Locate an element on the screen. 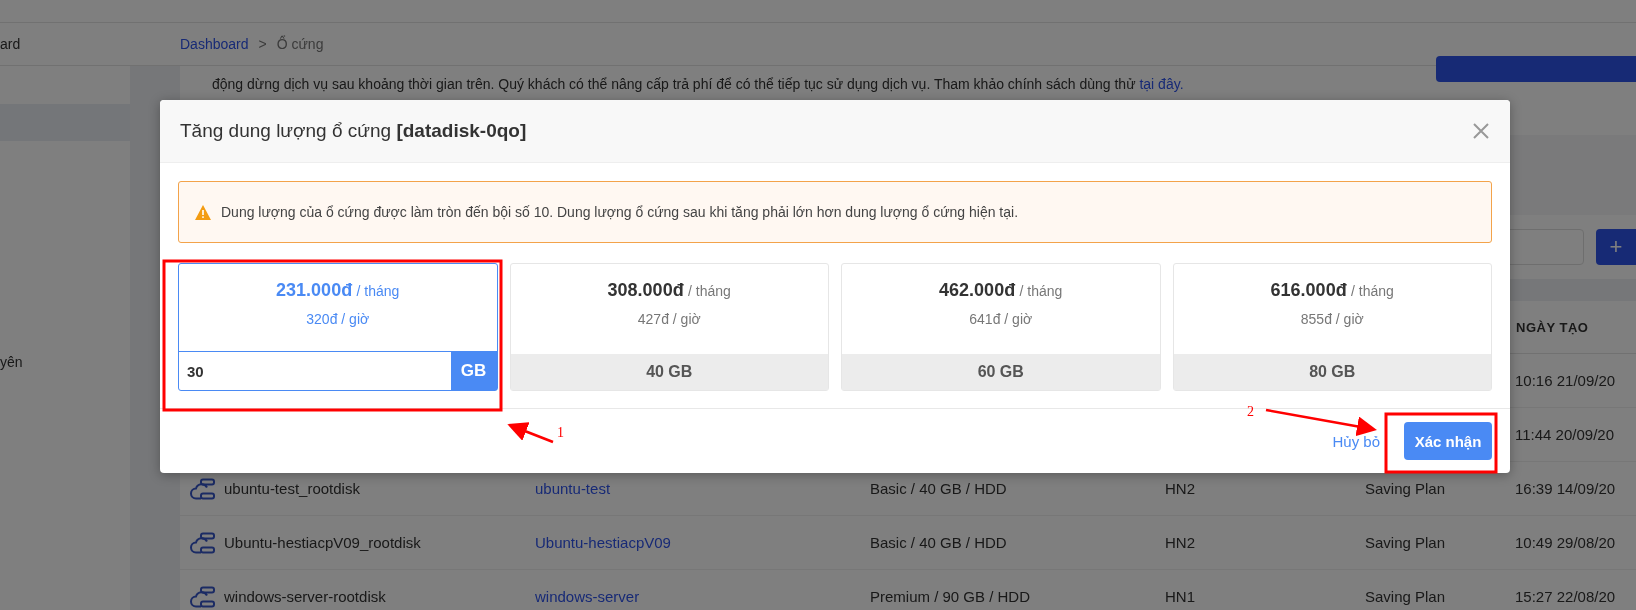 The height and width of the screenshot is (610, 1636). table-cell: windows-server-rootdisk is located at coordinates (305, 596).